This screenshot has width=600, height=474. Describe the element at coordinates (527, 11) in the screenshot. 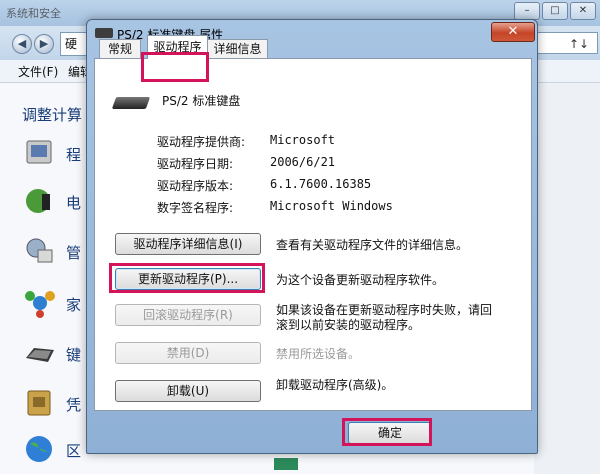

I see `minimize-button: –` at that location.